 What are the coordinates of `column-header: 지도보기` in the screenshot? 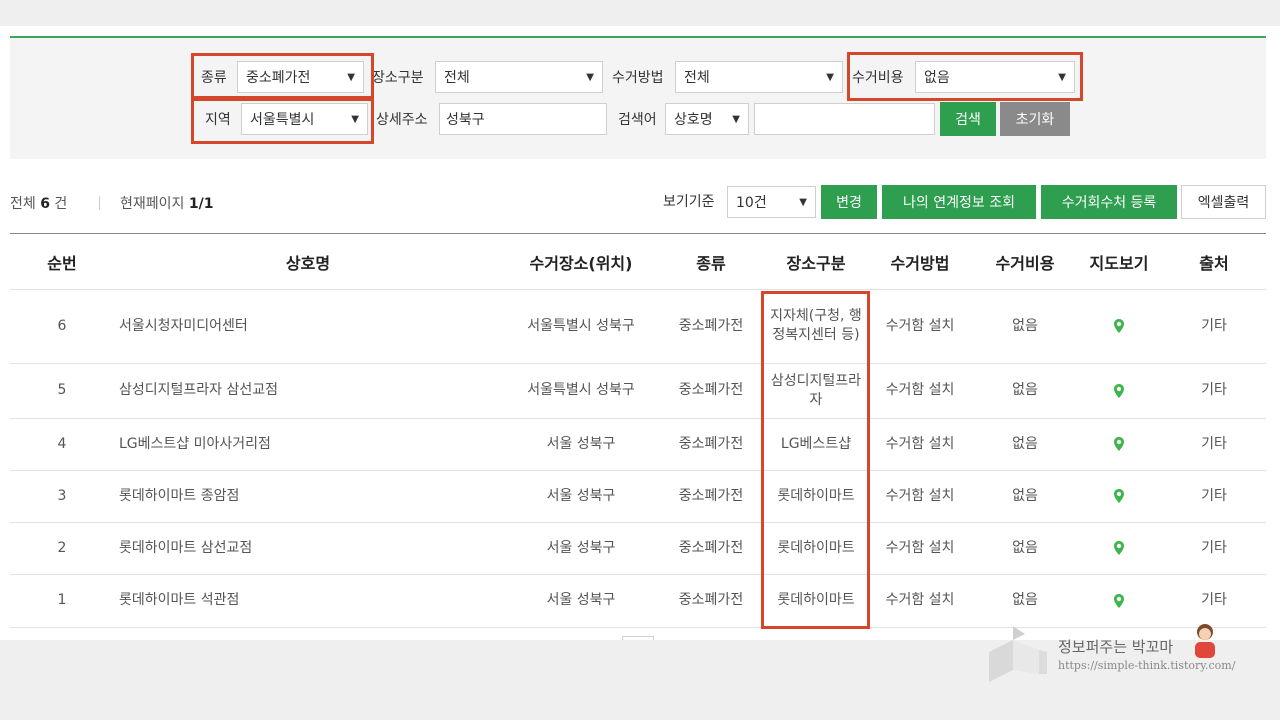 It's located at (1119, 263).